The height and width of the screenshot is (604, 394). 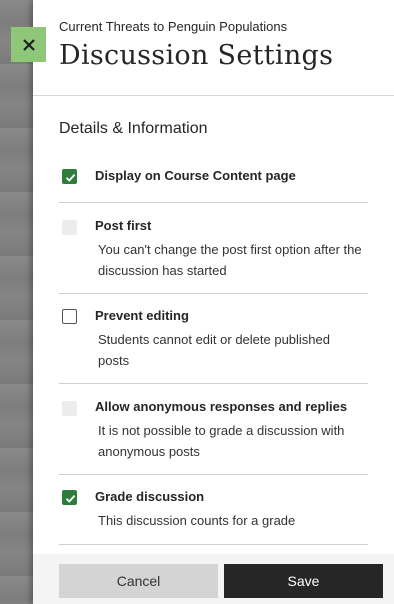 What do you see at coordinates (138, 581) in the screenshot?
I see `cancel-button: Cancel` at bounding box center [138, 581].